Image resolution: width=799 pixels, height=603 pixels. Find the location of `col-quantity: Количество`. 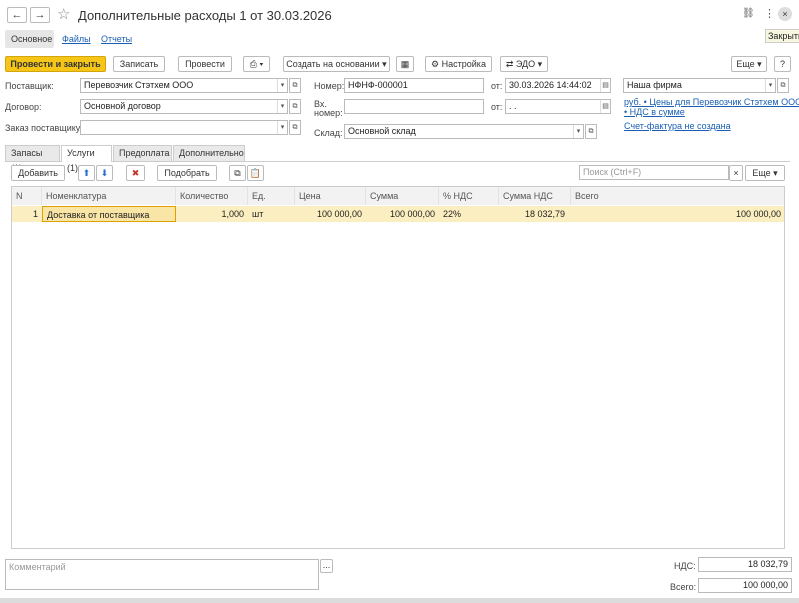

col-quantity: Количество is located at coordinates (212, 196).